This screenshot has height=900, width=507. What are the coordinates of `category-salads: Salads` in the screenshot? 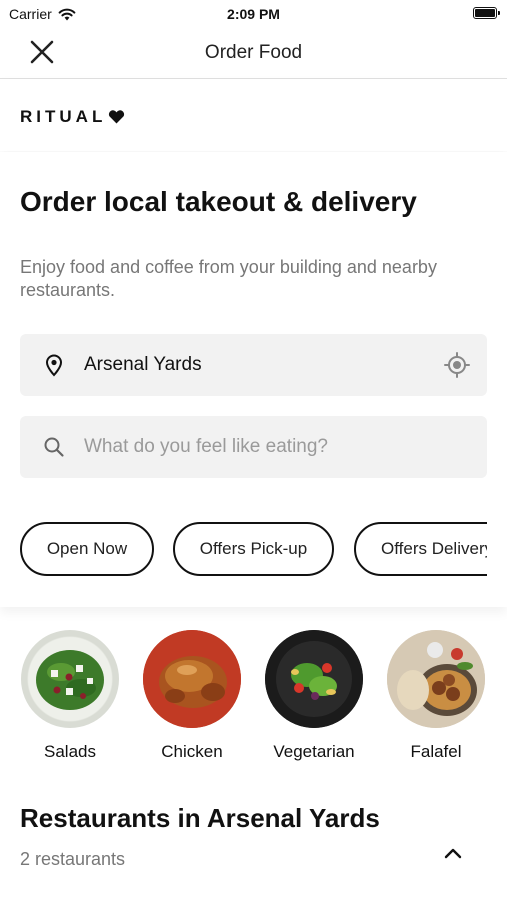 It's located at (70, 696).